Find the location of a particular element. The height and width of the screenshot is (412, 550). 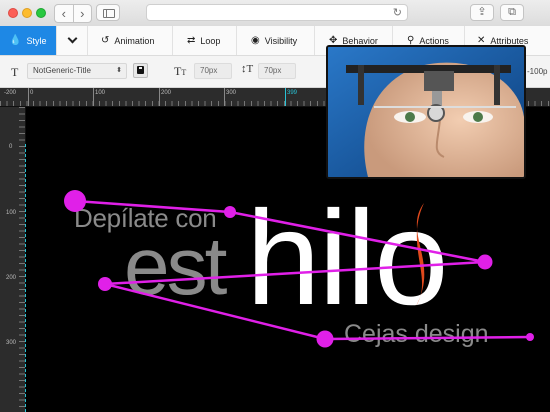

photo-thumbnail is located at coordinates (426, 112).